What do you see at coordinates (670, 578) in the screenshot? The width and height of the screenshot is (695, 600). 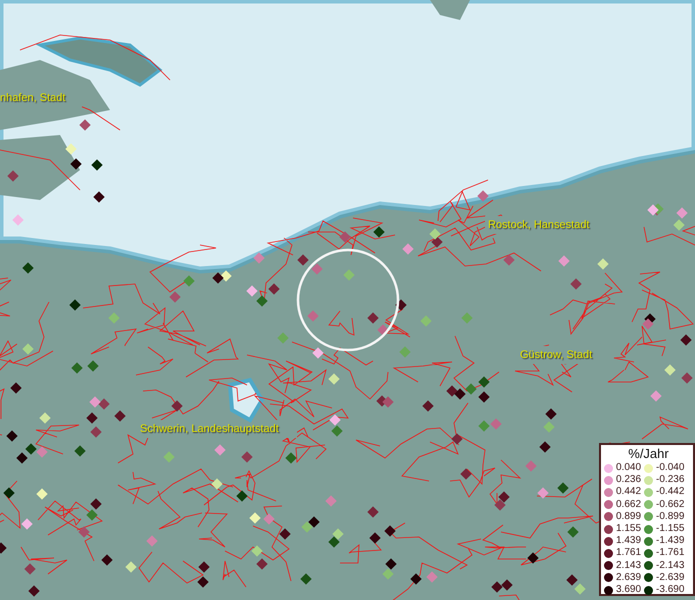 I see `legend-value: -2.639` at bounding box center [670, 578].